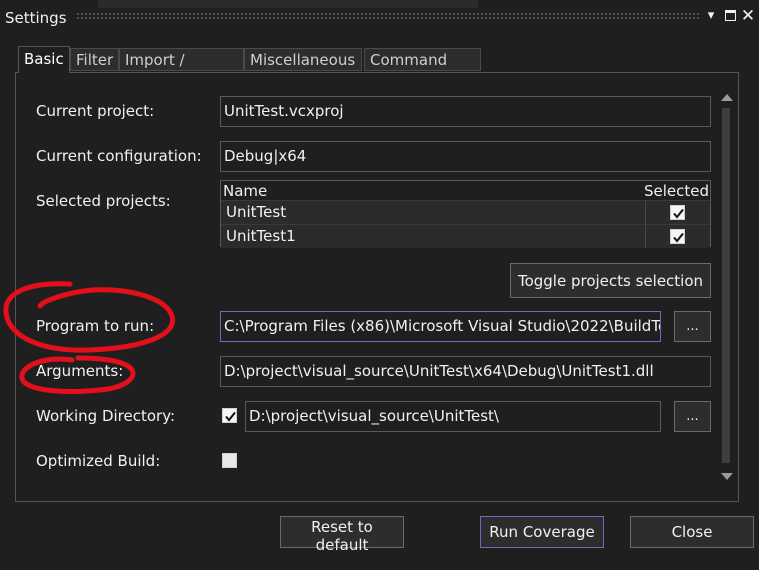 This screenshot has height=570, width=759. Describe the element at coordinates (103, 201) in the screenshot. I see `selected-projects-label: Selected projects:` at that location.